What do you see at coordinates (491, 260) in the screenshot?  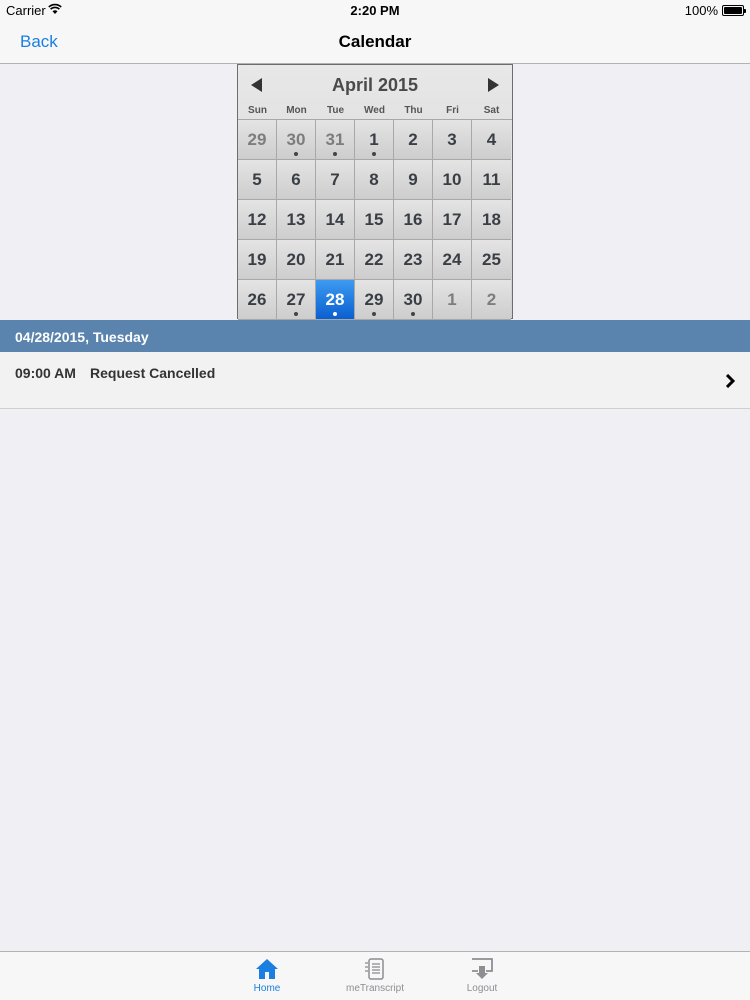 I see `calendar-day-cell: 25` at bounding box center [491, 260].